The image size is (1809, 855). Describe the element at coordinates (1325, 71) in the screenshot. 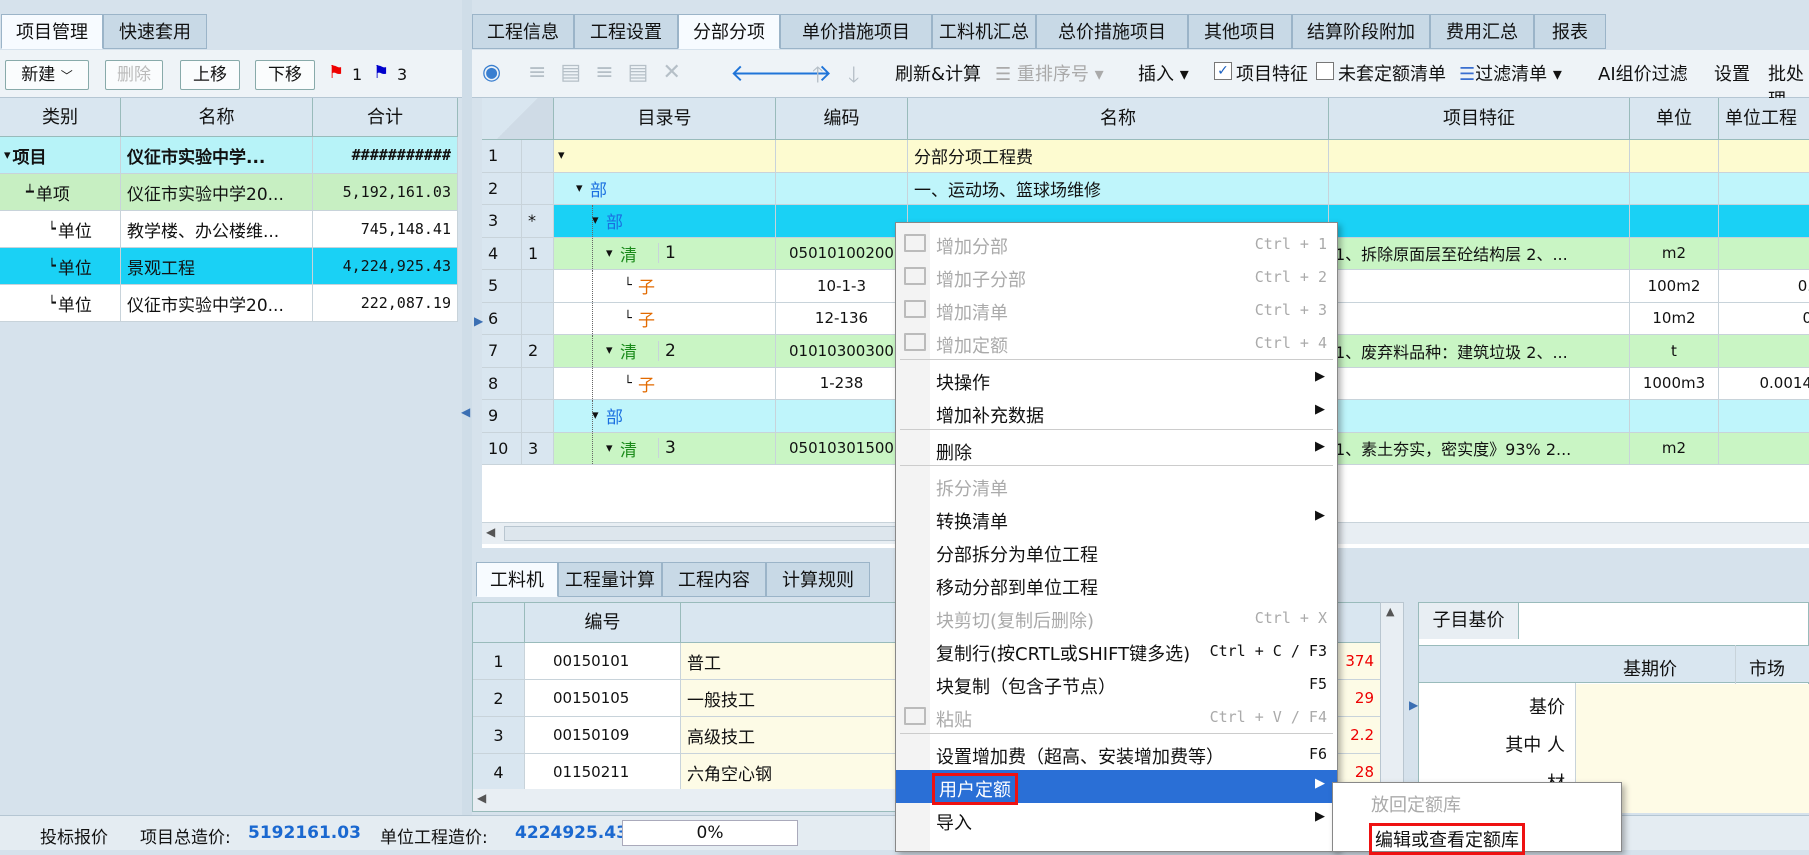

I see `unset-quota-checkbox` at that location.